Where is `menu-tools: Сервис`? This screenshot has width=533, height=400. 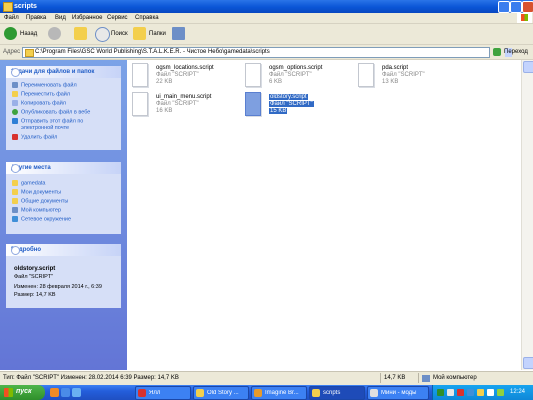 menu-tools: Сервис is located at coordinates (117, 18).